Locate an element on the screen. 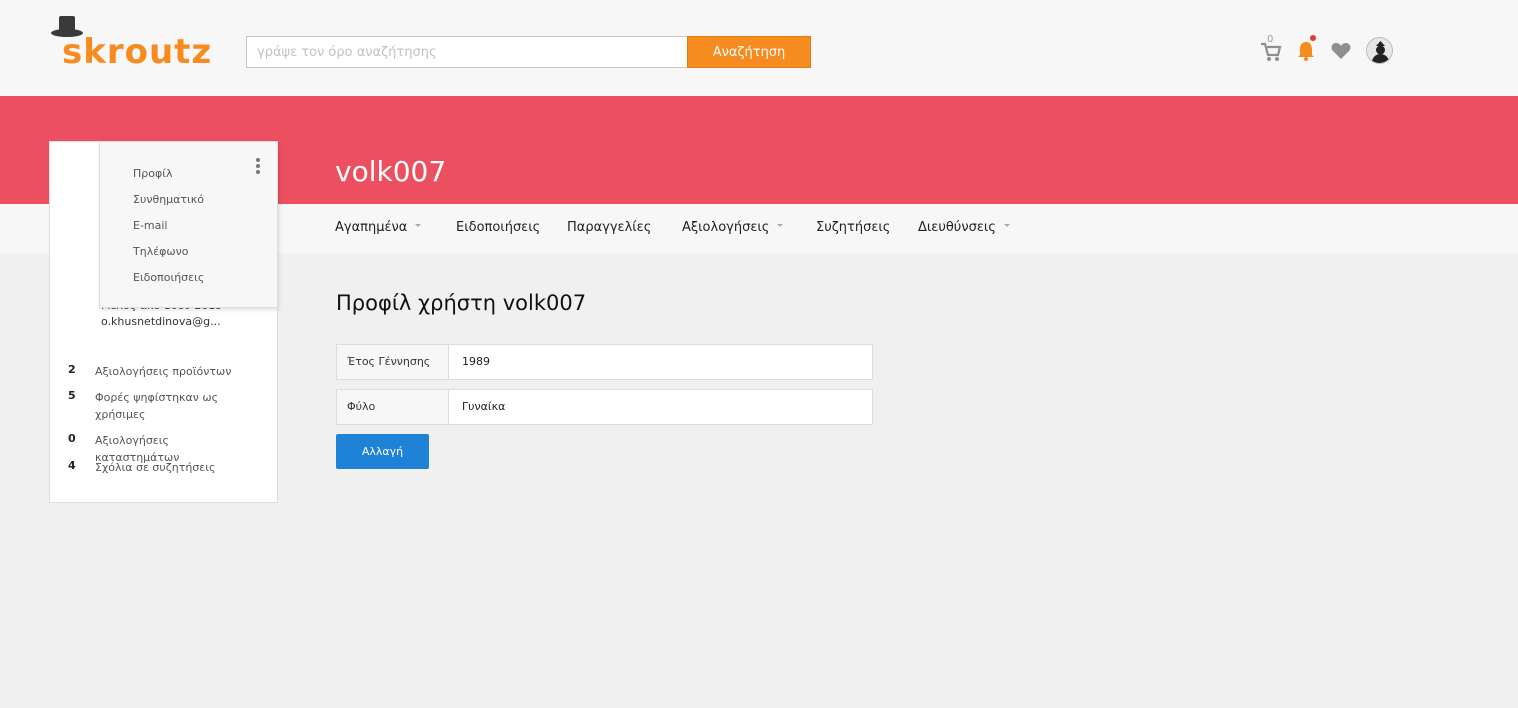 This screenshot has height=708, width=1518. tab-addresses: Διευθύνσεις is located at coordinates (964, 227).